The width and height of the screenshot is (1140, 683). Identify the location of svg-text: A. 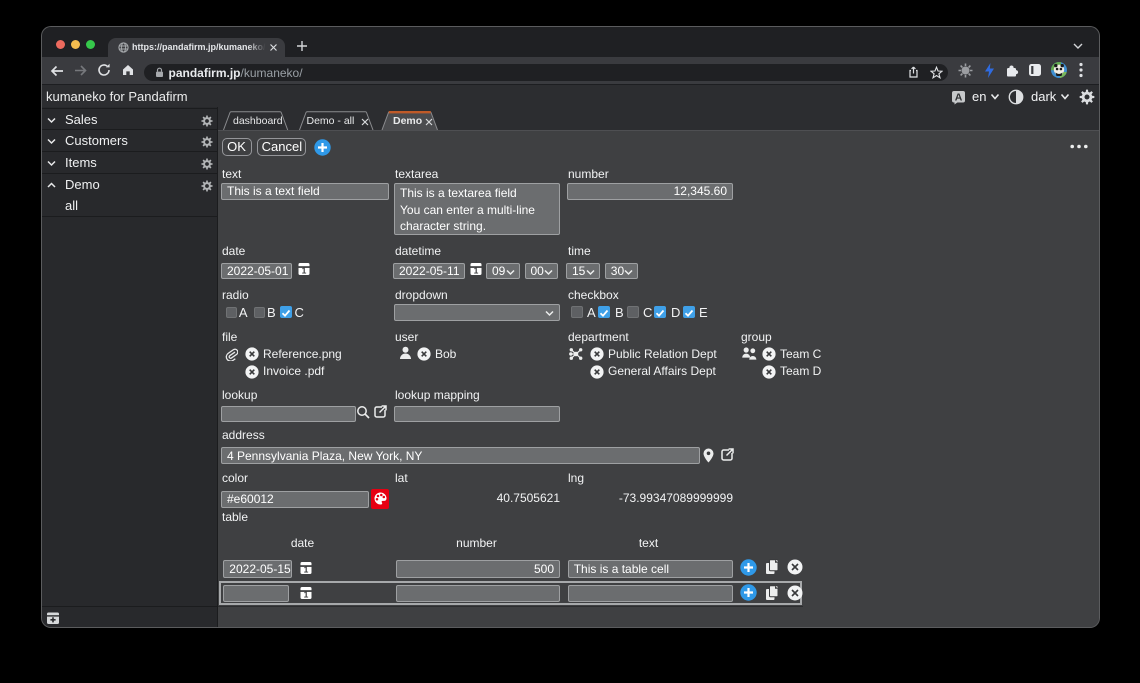
(959, 97).